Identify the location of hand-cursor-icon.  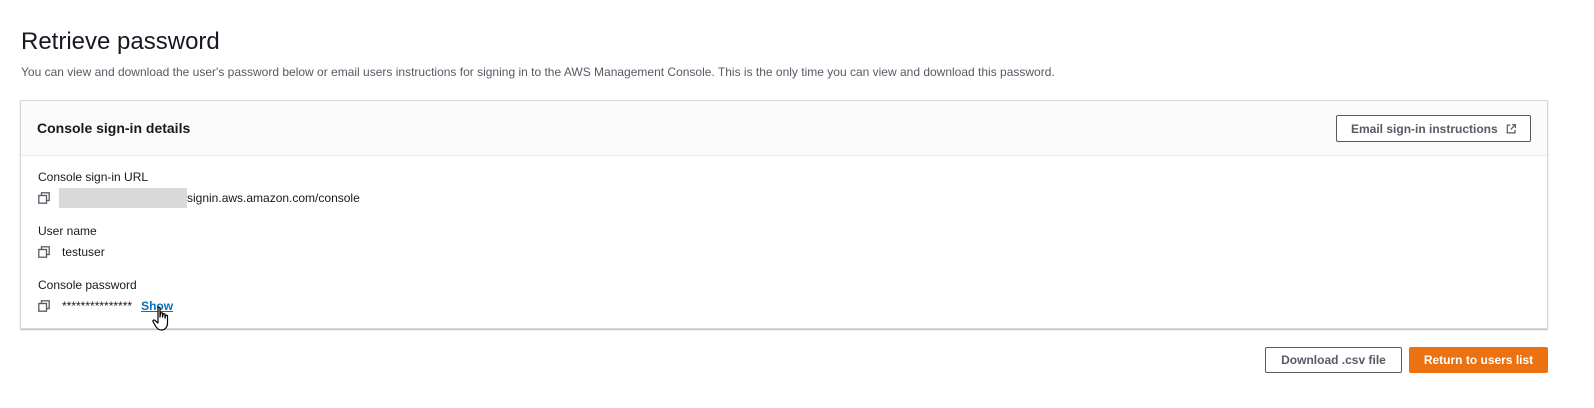
(160, 318).